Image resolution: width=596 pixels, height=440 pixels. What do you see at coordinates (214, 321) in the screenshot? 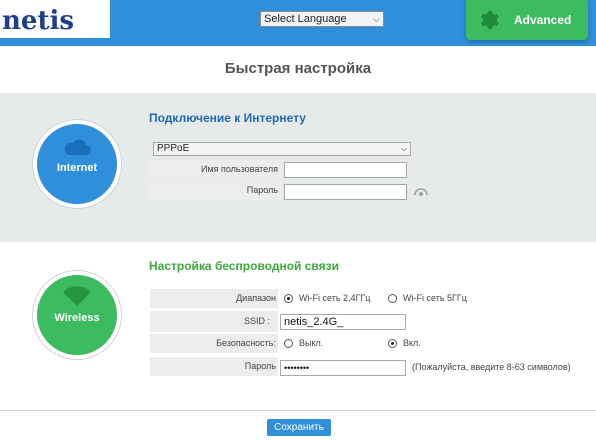
I see `ssid-row: SSID :` at bounding box center [214, 321].